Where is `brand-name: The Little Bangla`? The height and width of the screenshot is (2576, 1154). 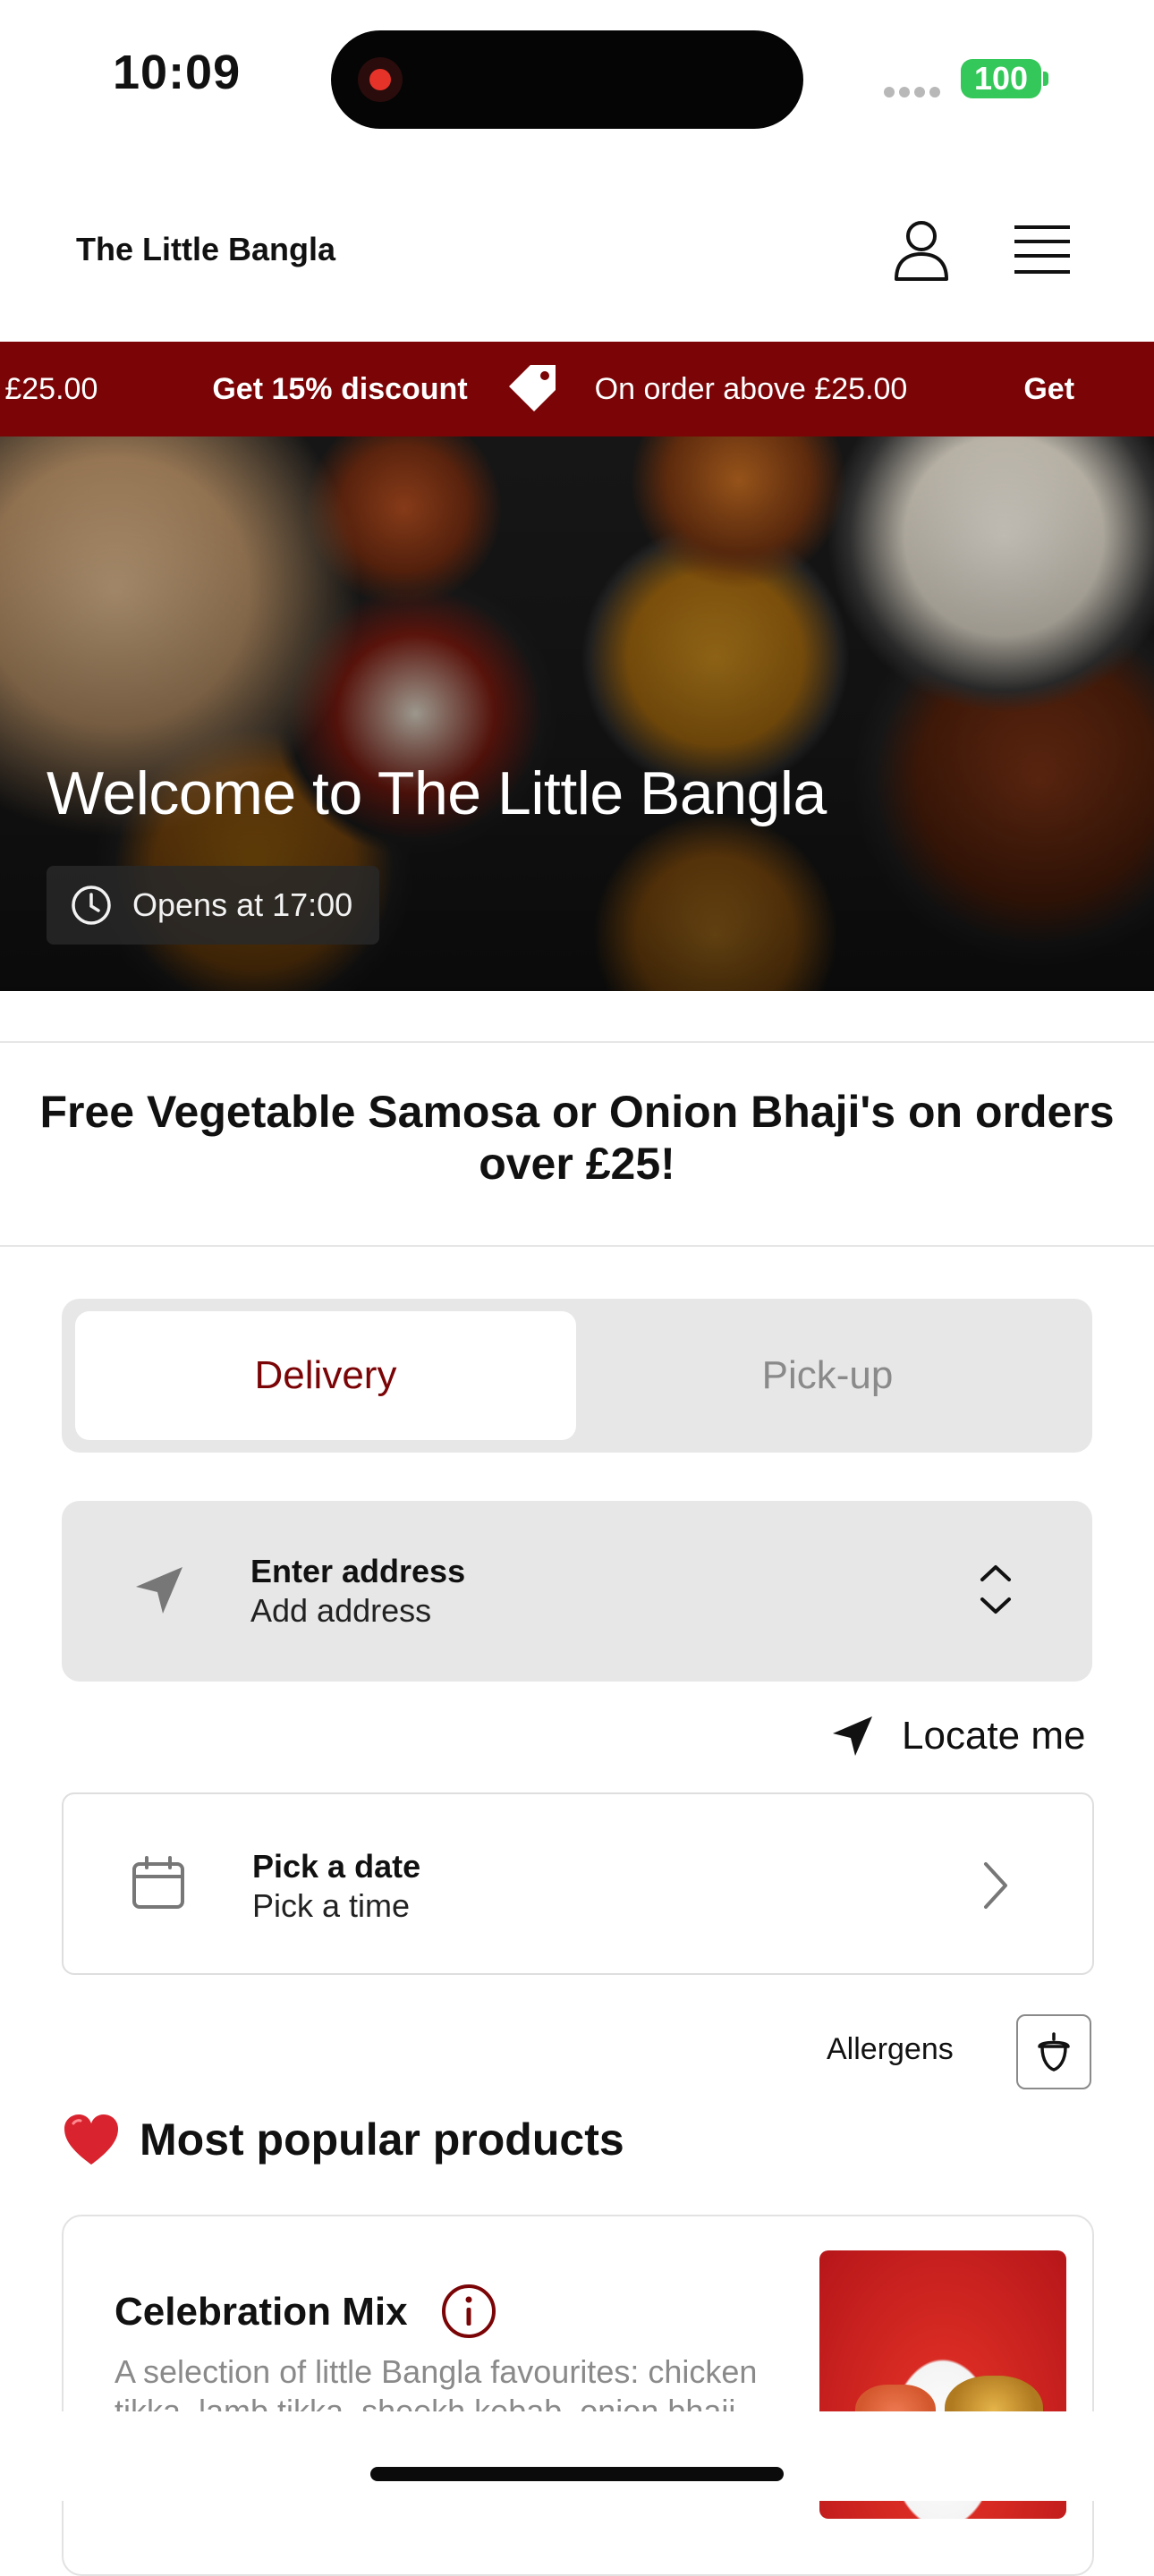 brand-name: The Little Bangla is located at coordinates (205, 249).